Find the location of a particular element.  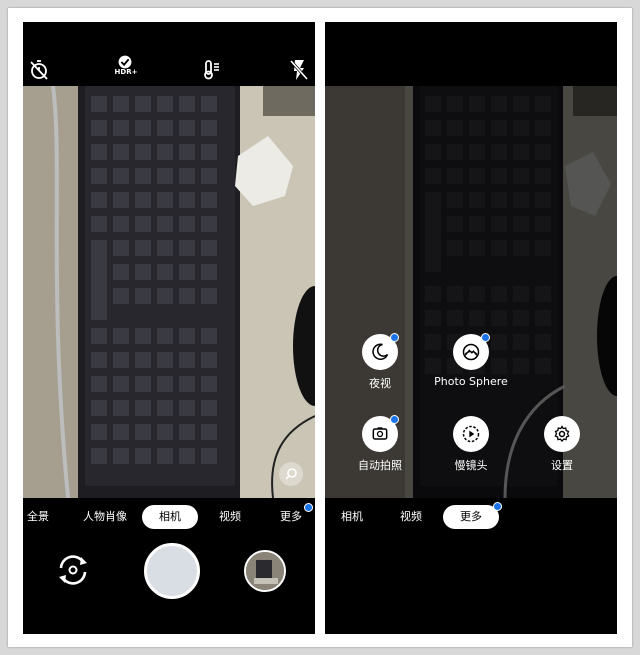

gear-icon is located at coordinates (562, 434).